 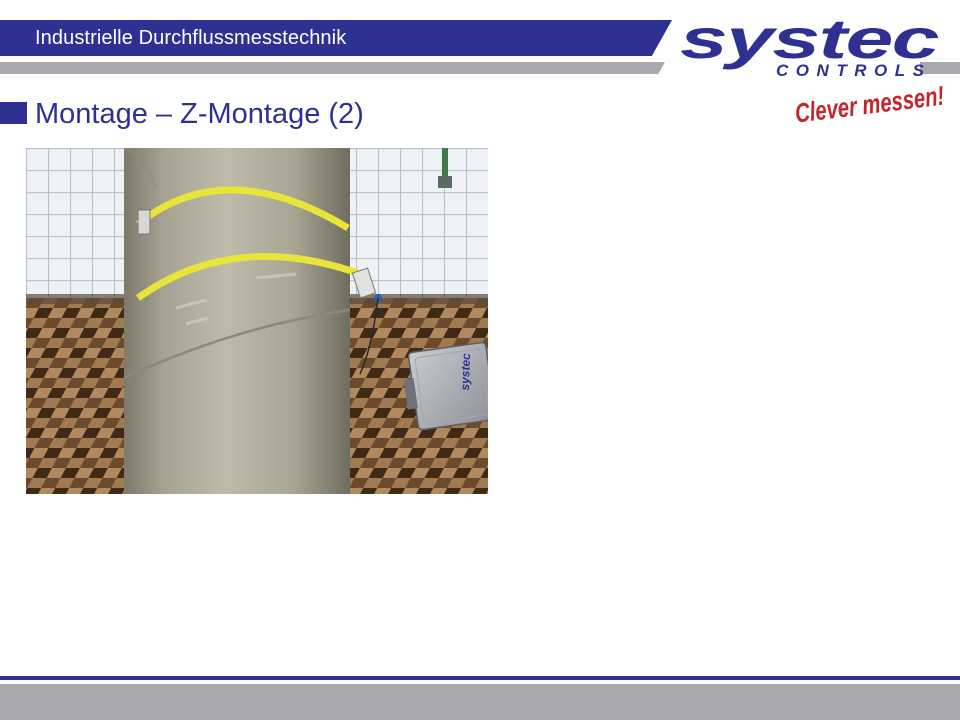 I want to click on logo-slogan: Clever messen!, so click(x=869, y=103).